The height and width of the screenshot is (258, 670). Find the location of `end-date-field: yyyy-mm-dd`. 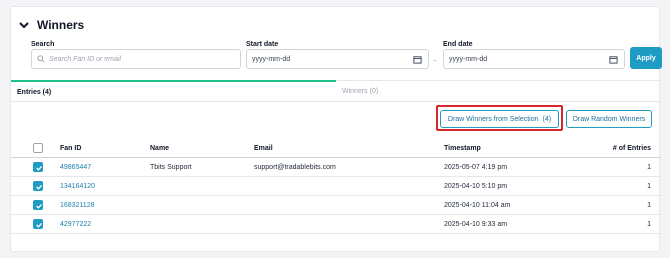

end-date-field: yyyy-mm-dd is located at coordinates (534, 59).